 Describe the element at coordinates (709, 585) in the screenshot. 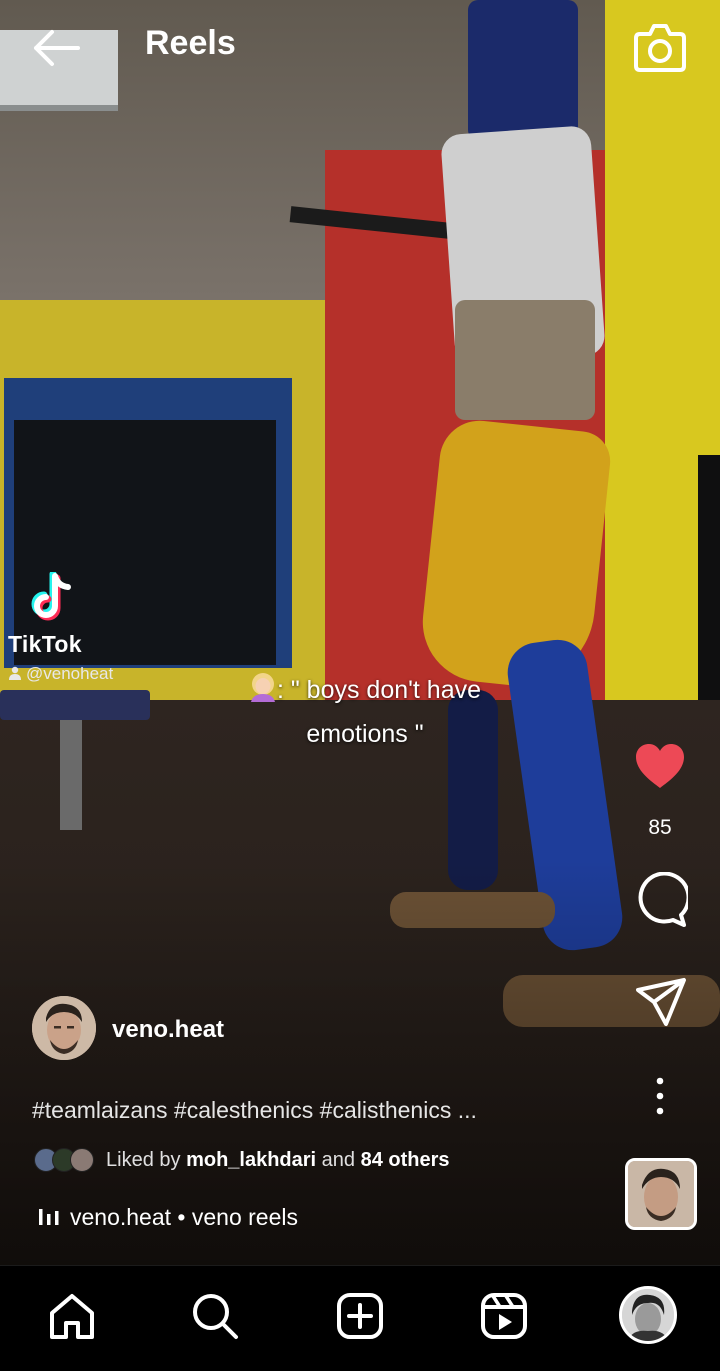

I see `video-scene-doorway` at that location.